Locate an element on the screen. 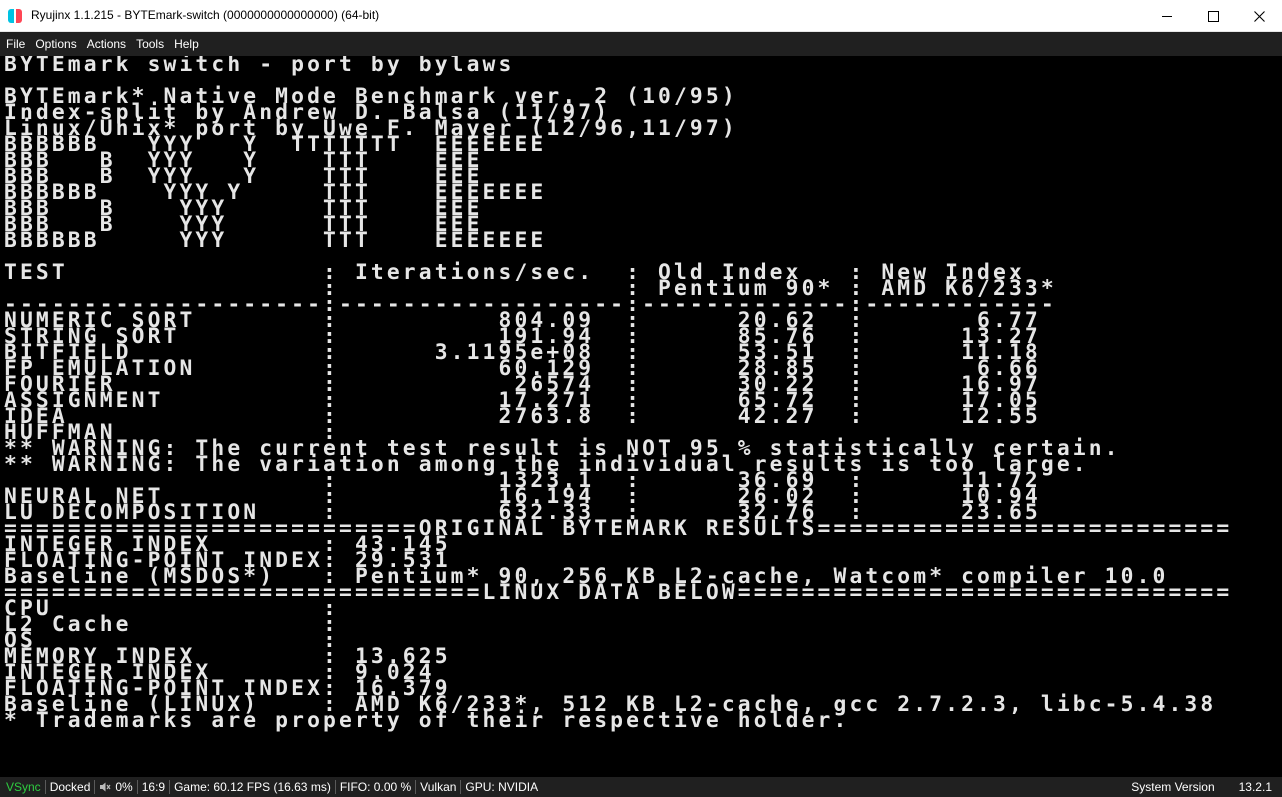  vsync-toggle: VSync is located at coordinates (22, 787).